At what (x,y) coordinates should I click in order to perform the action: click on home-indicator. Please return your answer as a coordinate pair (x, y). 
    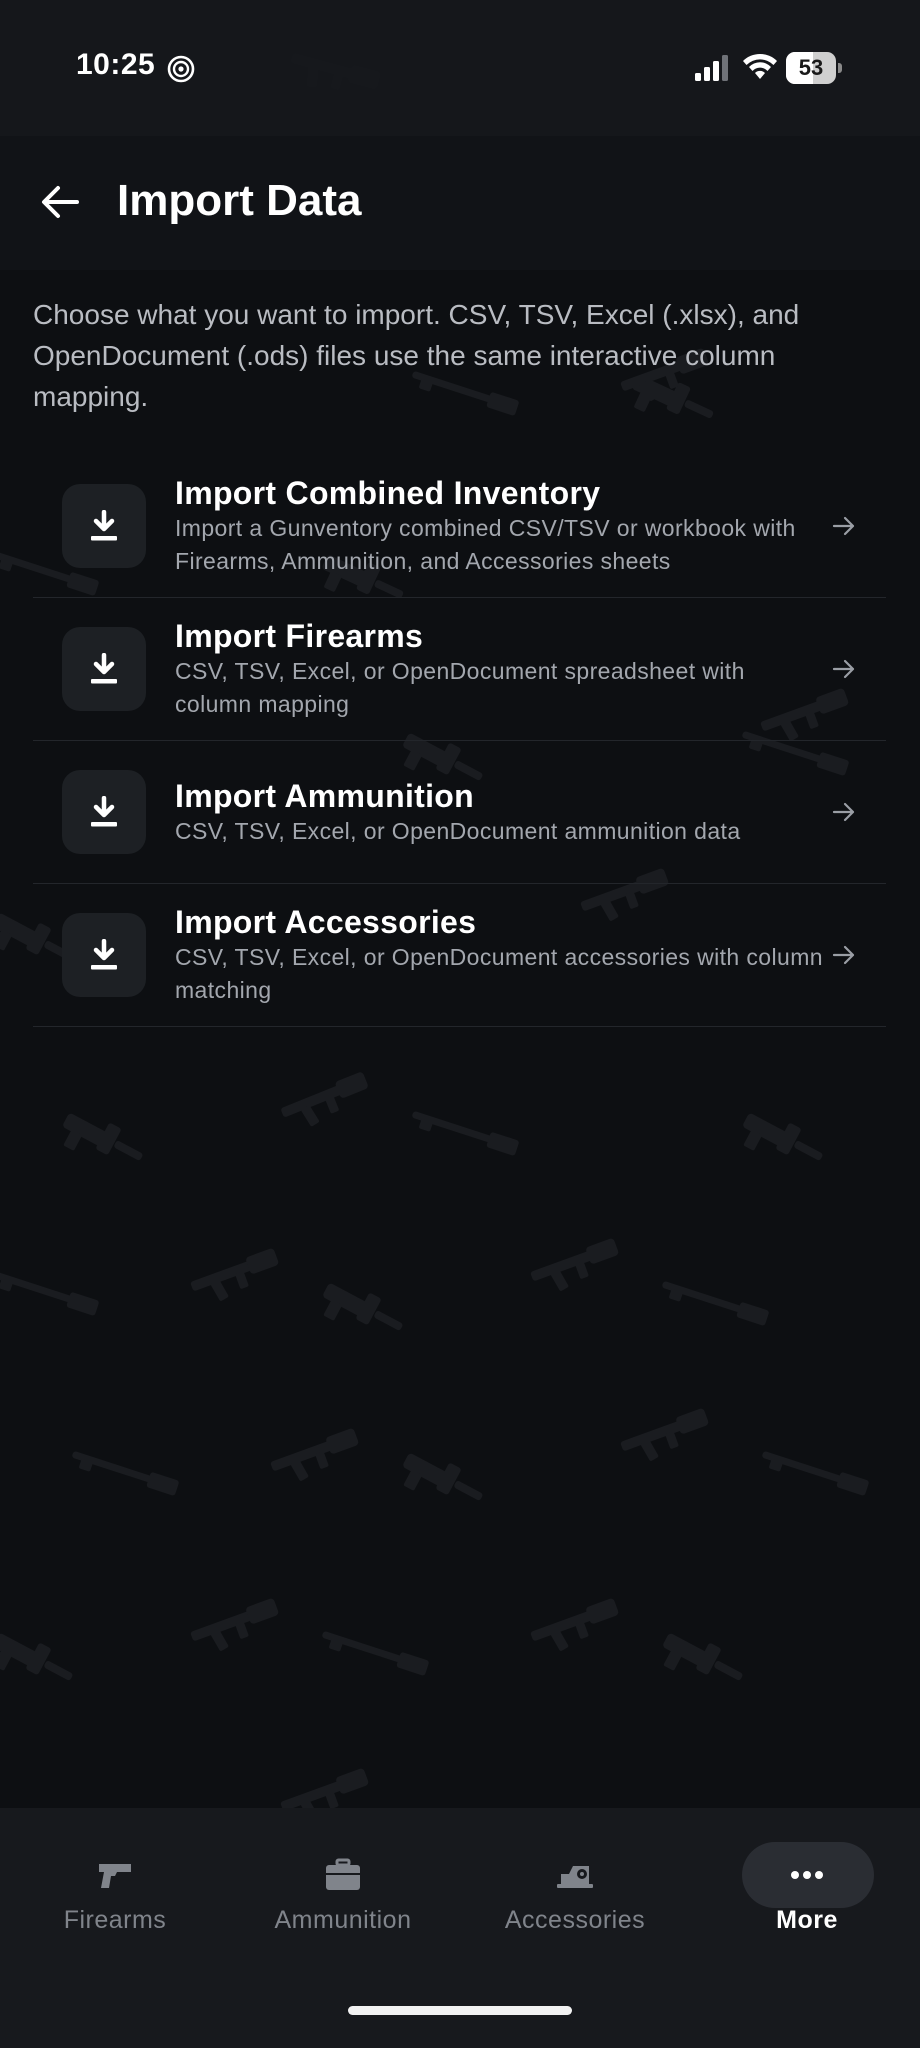
    Looking at the image, I should click on (460, 2010).